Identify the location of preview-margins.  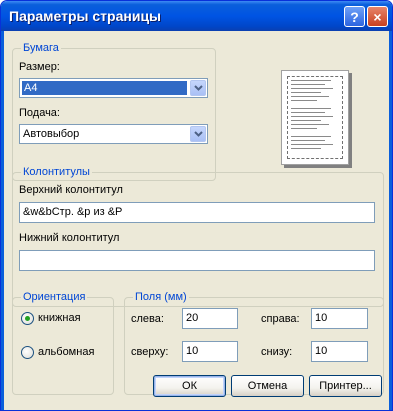
(315, 117).